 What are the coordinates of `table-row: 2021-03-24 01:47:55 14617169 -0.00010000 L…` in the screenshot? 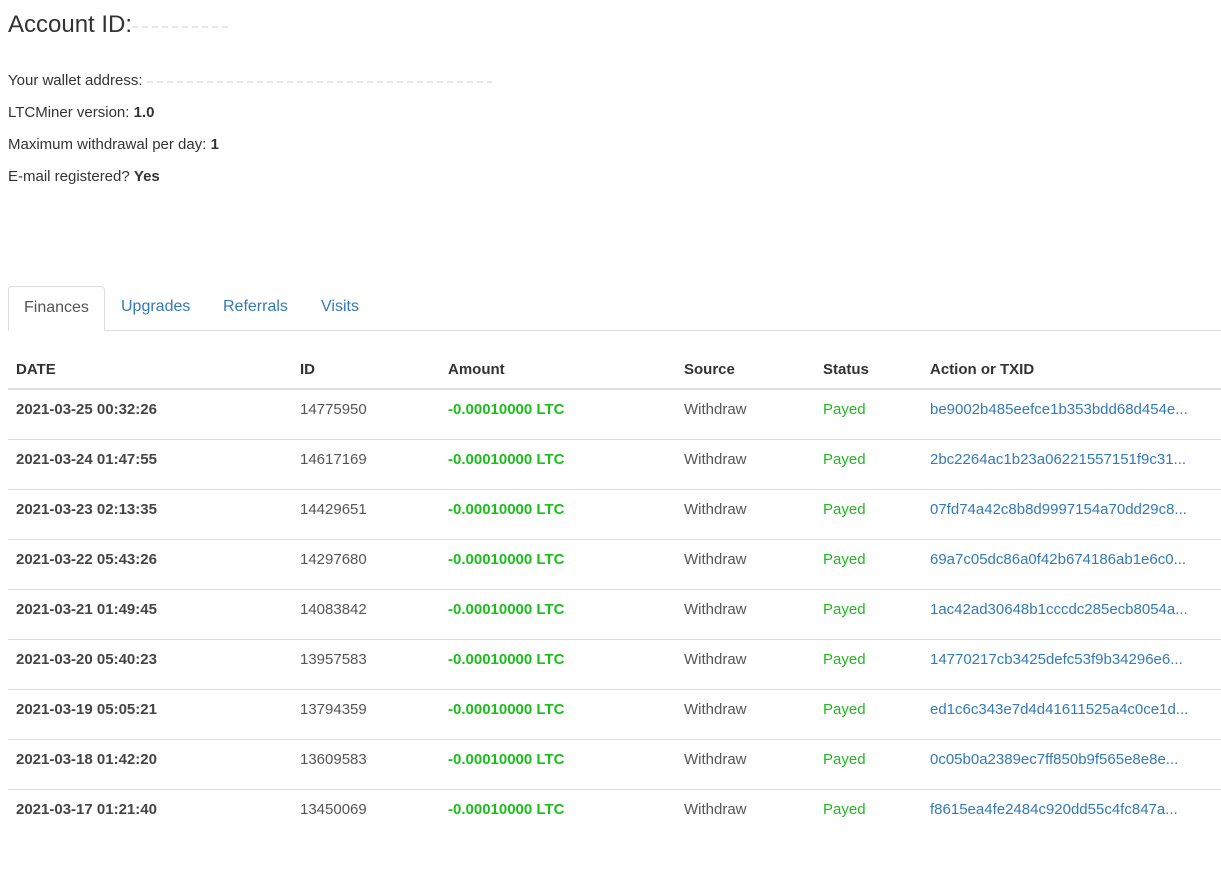 It's located at (614, 465).